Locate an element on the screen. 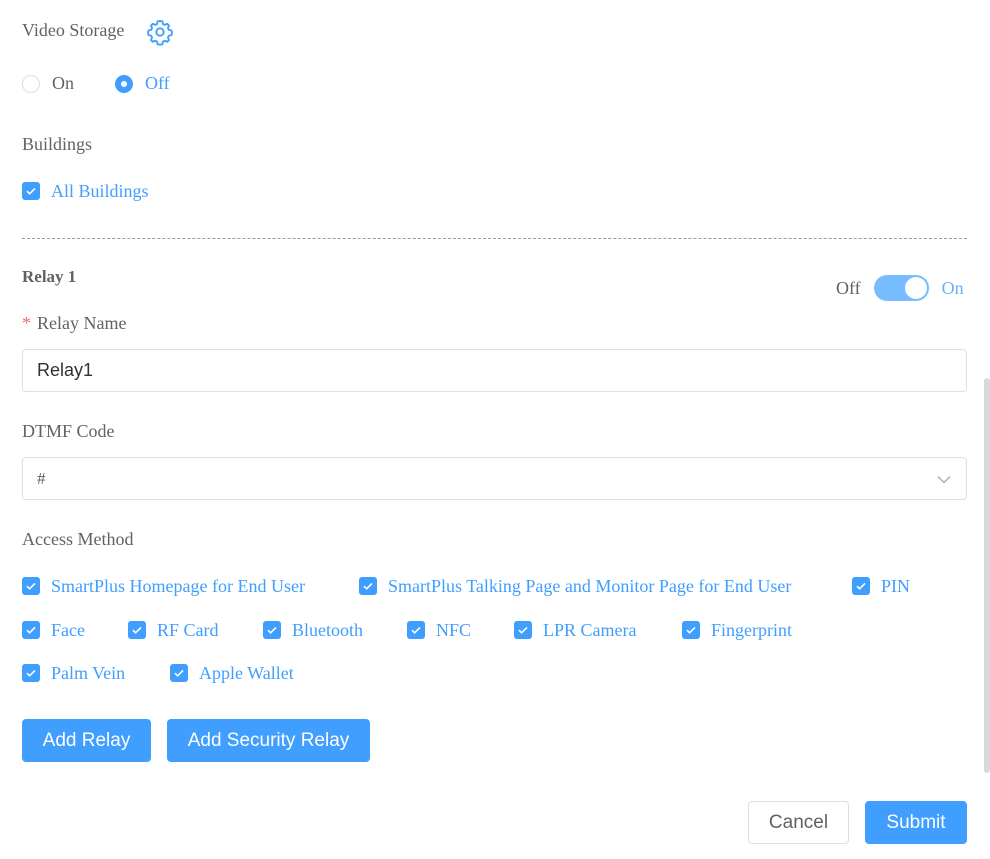  relay-name-value: Relay1 is located at coordinates (65, 370).